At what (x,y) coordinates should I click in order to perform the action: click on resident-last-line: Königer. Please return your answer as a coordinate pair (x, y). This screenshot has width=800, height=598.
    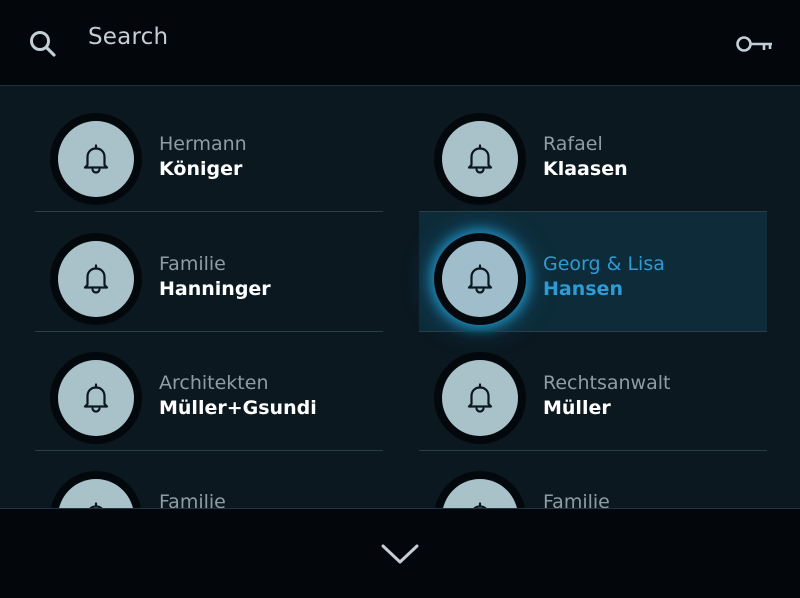
    Looking at the image, I should click on (201, 169).